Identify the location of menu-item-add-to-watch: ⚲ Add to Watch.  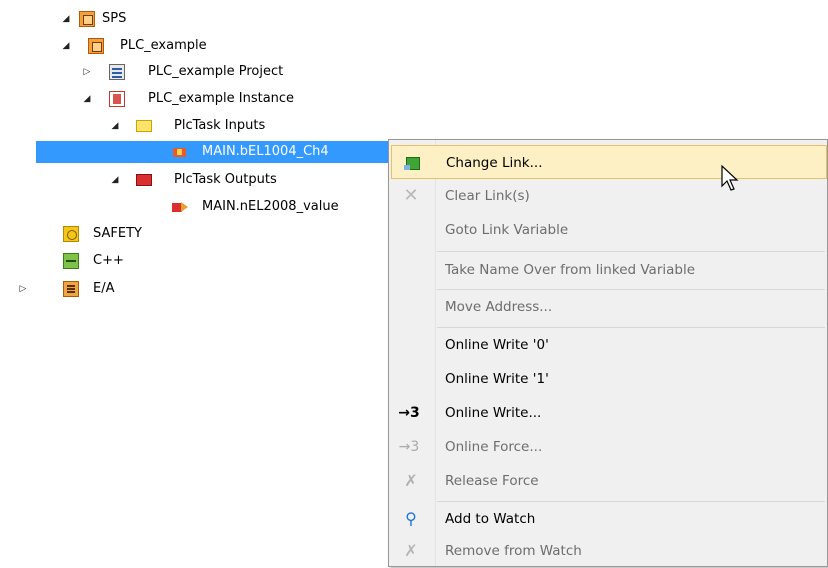
(609, 519).